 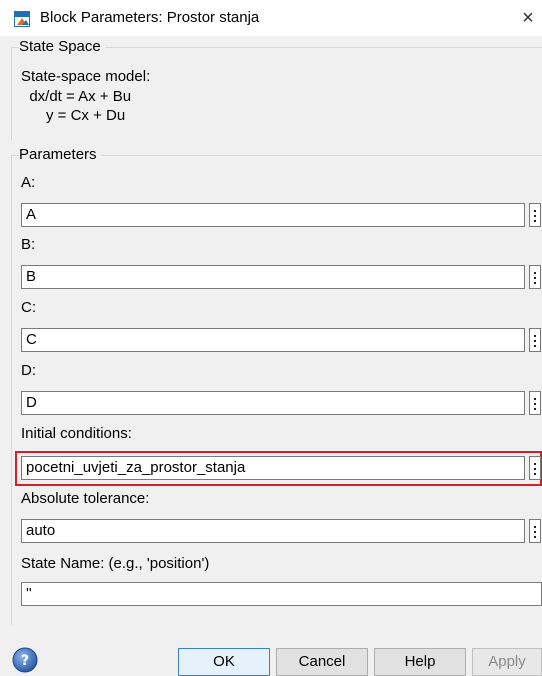 What do you see at coordinates (281, 594) in the screenshot?
I see `param-field-state-name: ''` at bounding box center [281, 594].